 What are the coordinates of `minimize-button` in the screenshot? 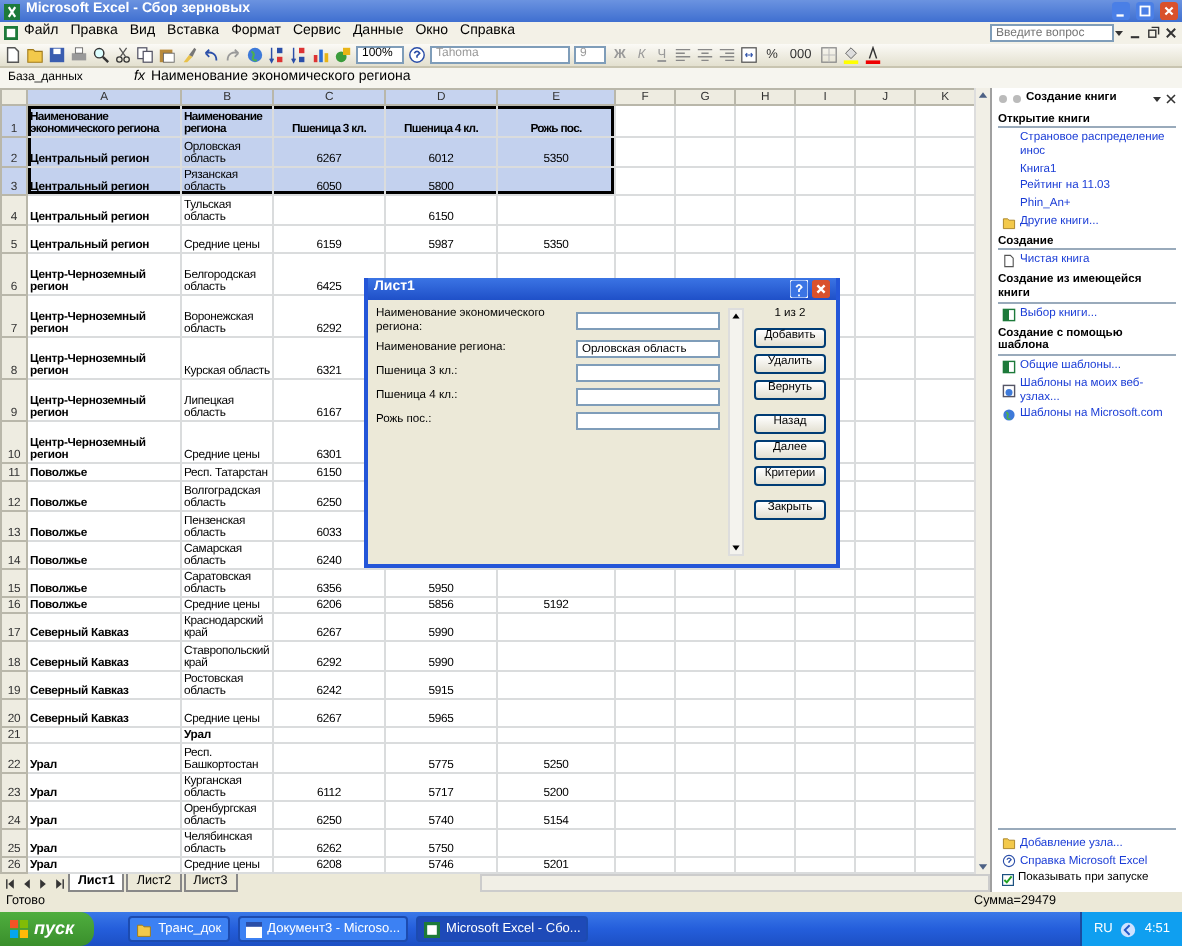 It's located at (1121, 11).